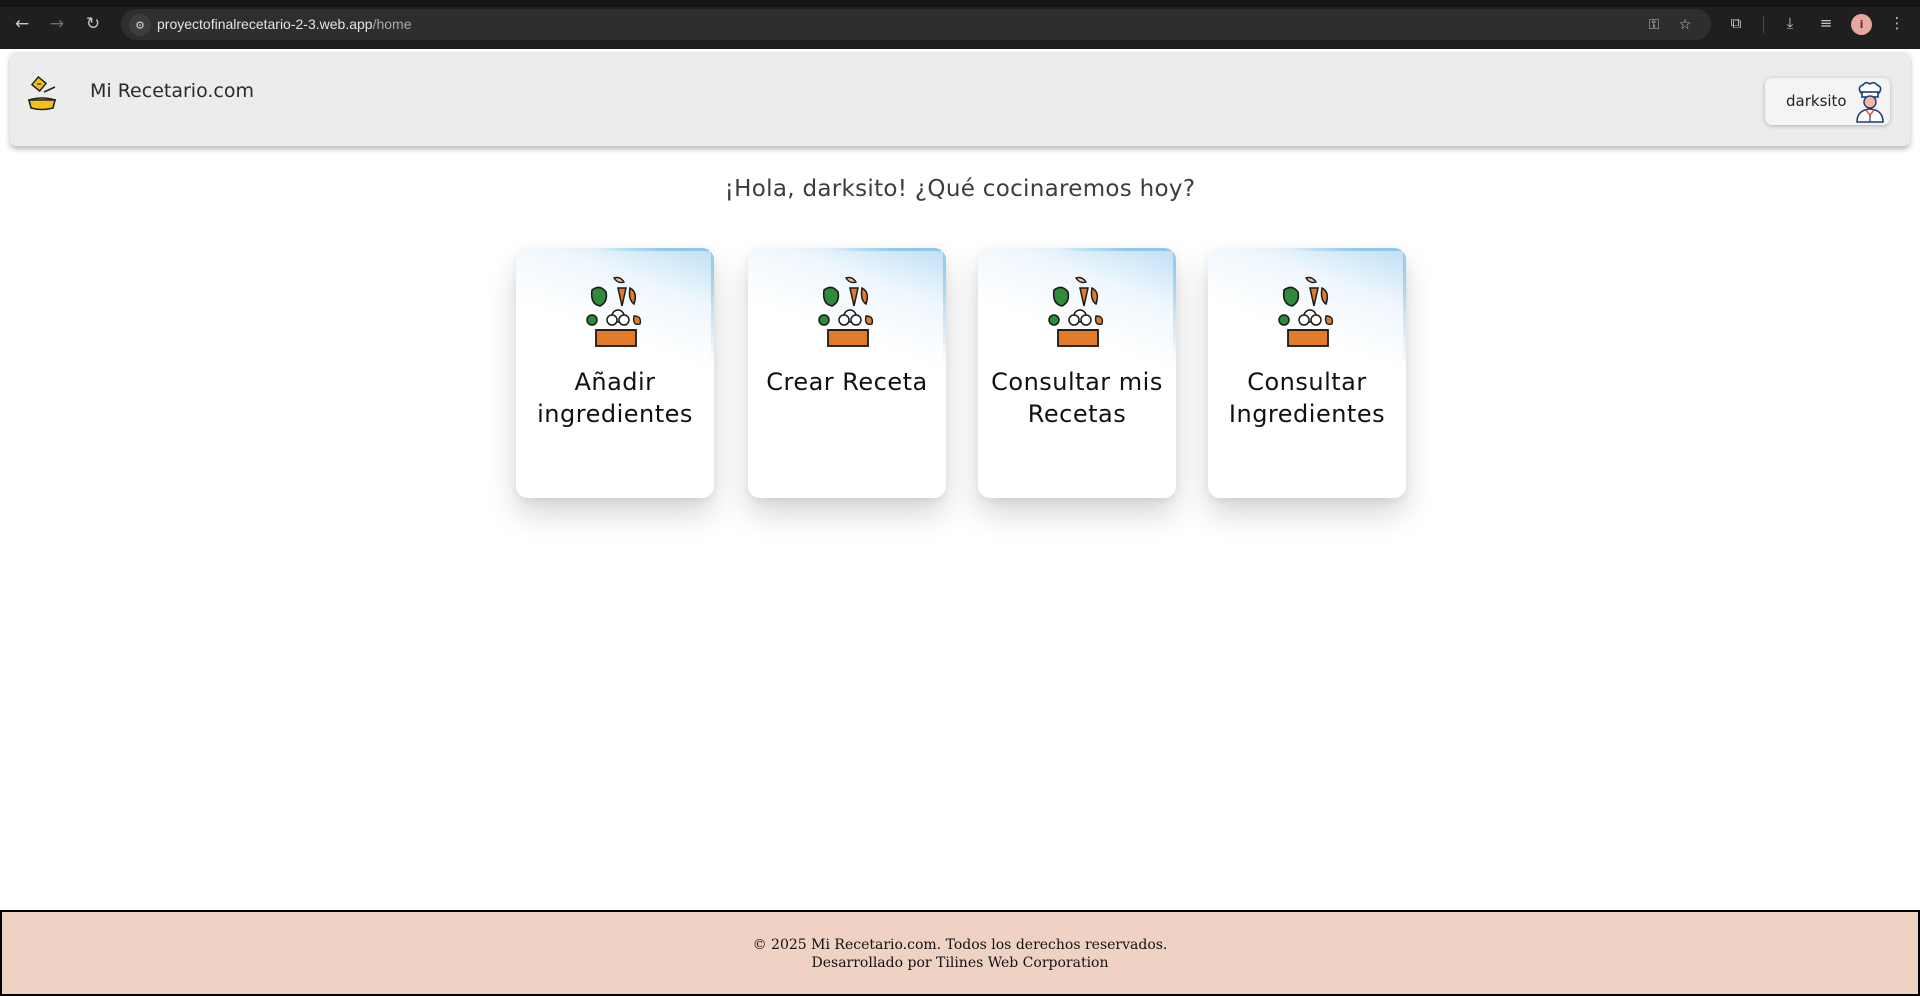  What do you see at coordinates (1654, 25) in the screenshot?
I see `password-key-icon: ⚿` at bounding box center [1654, 25].